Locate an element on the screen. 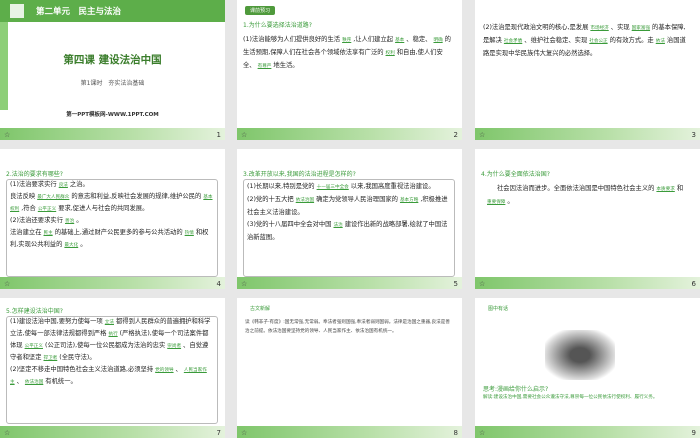 This screenshot has width=700, height=438. cartoon-image is located at coordinates (580, 355).